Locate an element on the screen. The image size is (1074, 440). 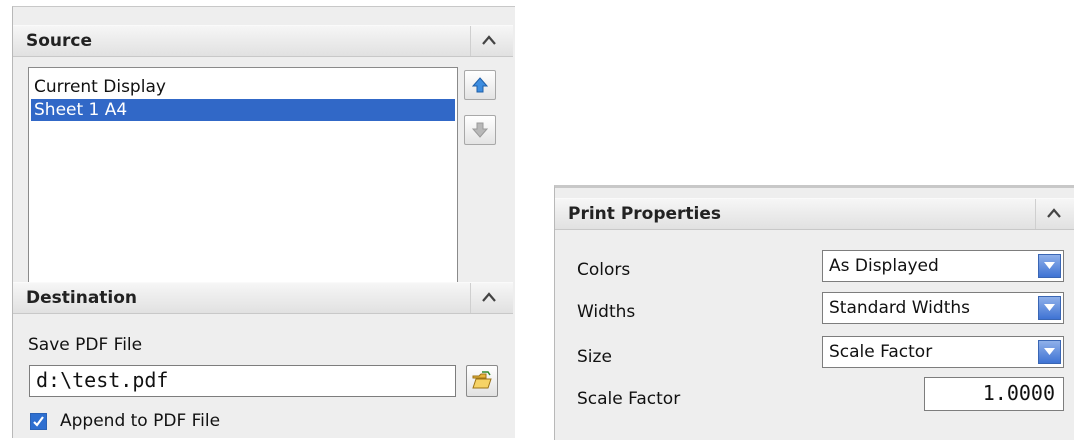
decorative-corner is located at coordinates (1037, 2).